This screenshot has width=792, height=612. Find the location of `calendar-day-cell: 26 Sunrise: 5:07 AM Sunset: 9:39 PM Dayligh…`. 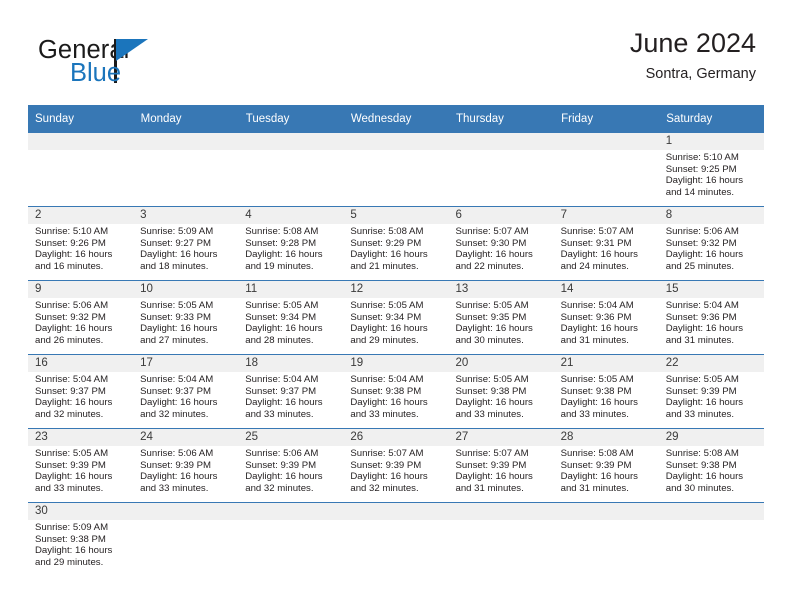

calendar-day-cell: 26 Sunrise: 5:07 AM Sunset: 9:39 PM Dayligh… is located at coordinates (396, 465).